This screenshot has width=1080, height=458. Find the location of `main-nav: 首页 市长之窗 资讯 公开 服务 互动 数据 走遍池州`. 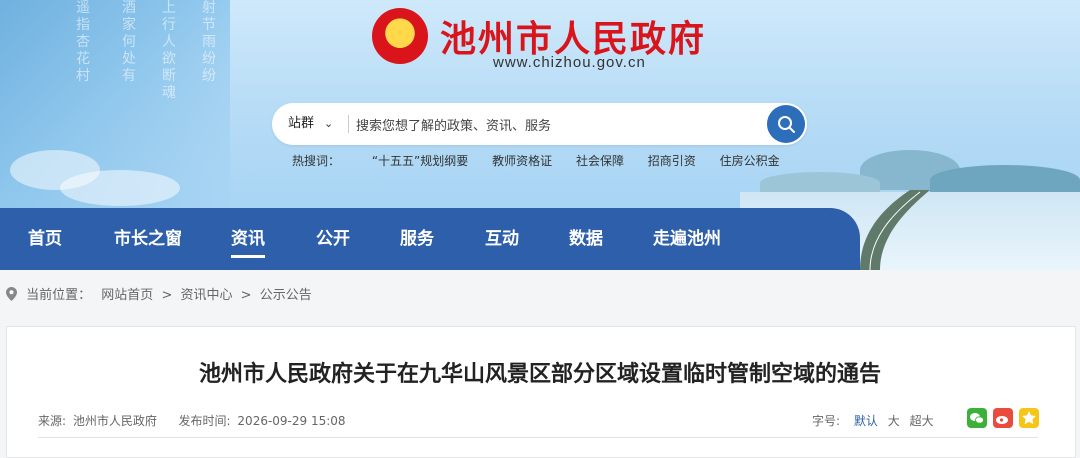

main-nav: 首页 市长之窗 资讯 公开 服务 互动 数据 走遍池州 is located at coordinates (430, 239).